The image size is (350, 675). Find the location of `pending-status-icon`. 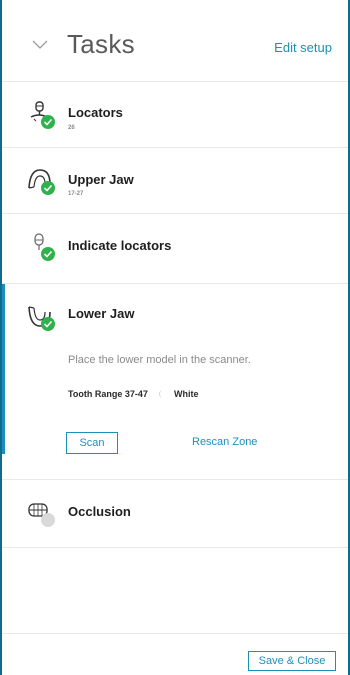

pending-status-icon is located at coordinates (48, 520).